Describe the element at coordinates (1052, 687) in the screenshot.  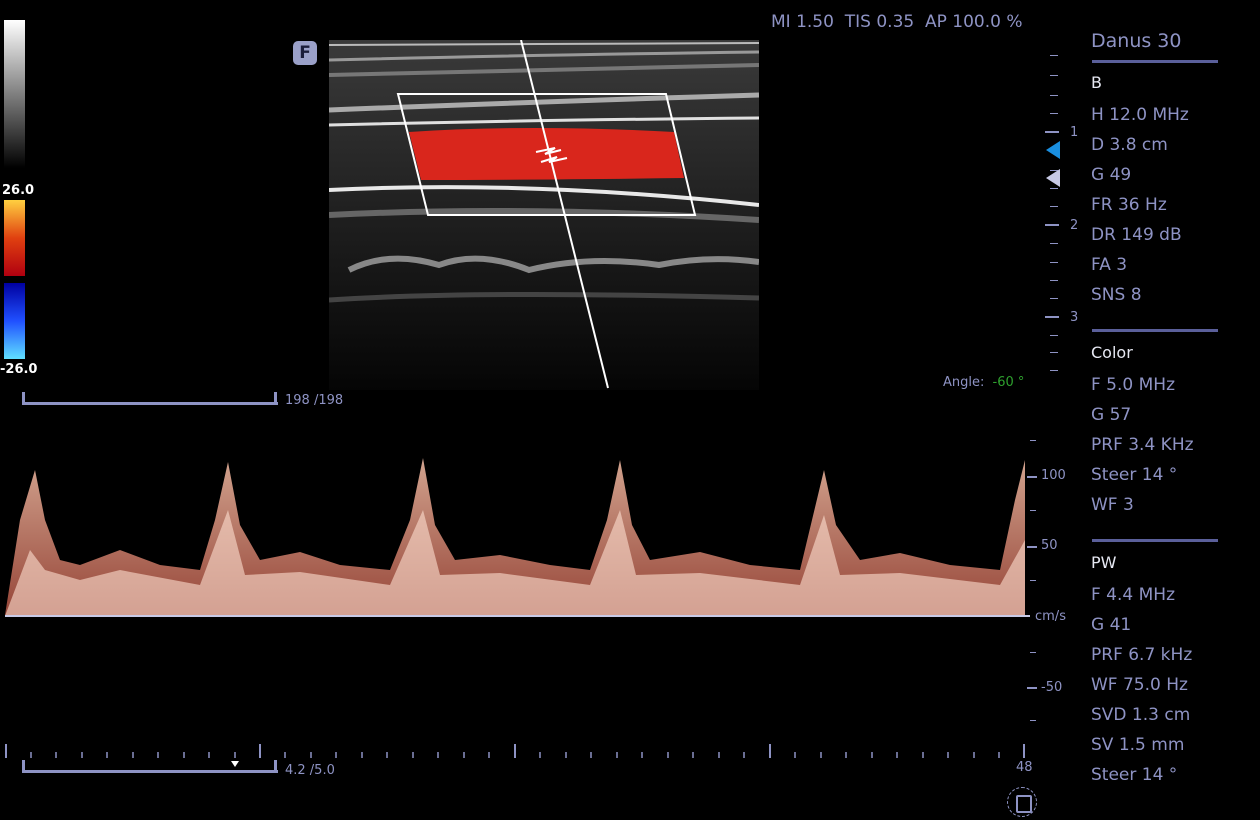
I see `velocity-label-neg50: -50` at that location.